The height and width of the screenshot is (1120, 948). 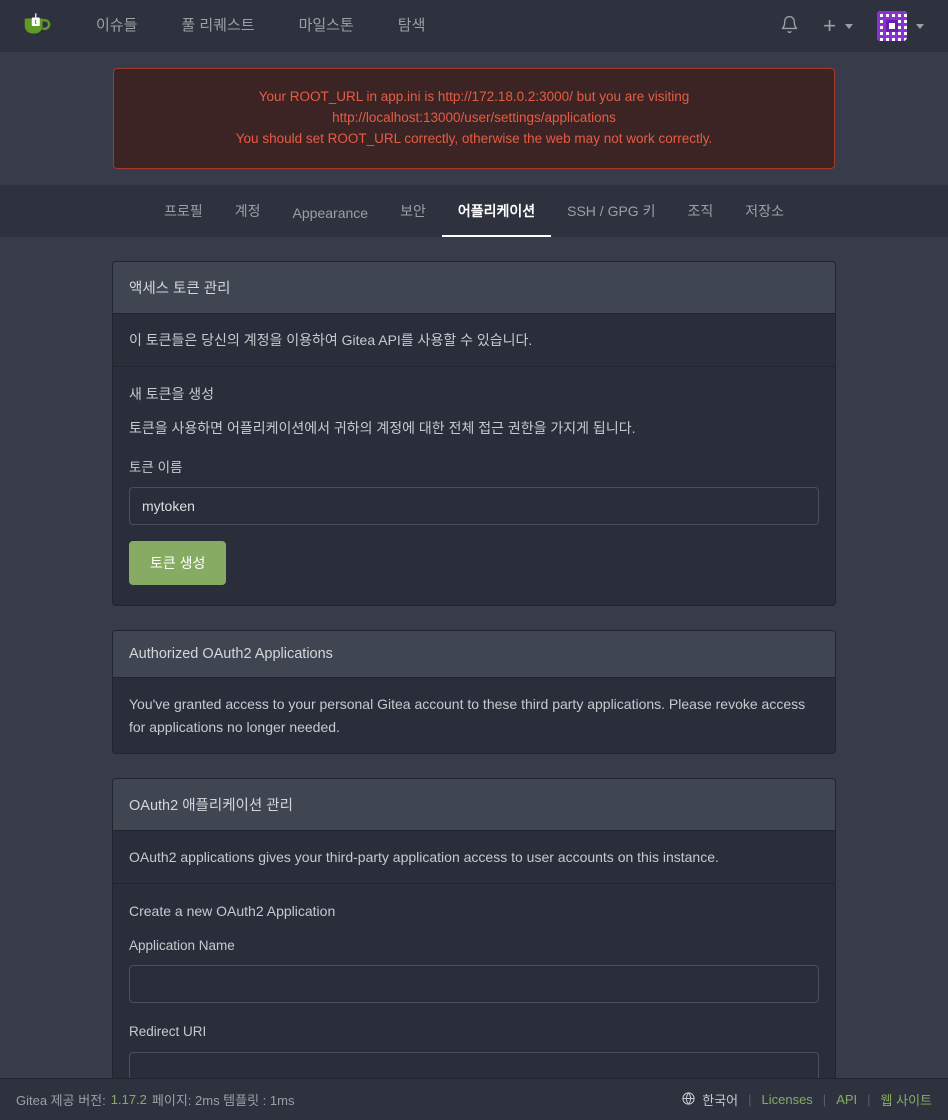 What do you see at coordinates (116, 26) in the screenshot?
I see `nav-link-issues: 이슈들` at bounding box center [116, 26].